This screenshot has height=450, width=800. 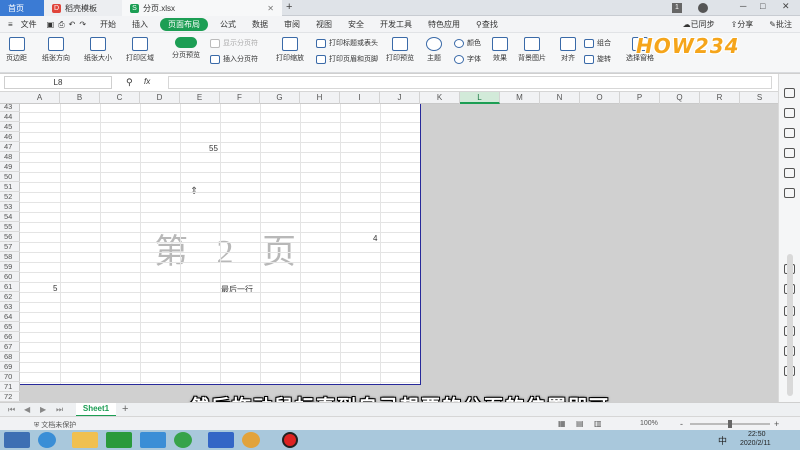 What do you see at coordinates (790, 325) in the screenshot?
I see `vertical-scrollbar` at bounding box center [790, 325].